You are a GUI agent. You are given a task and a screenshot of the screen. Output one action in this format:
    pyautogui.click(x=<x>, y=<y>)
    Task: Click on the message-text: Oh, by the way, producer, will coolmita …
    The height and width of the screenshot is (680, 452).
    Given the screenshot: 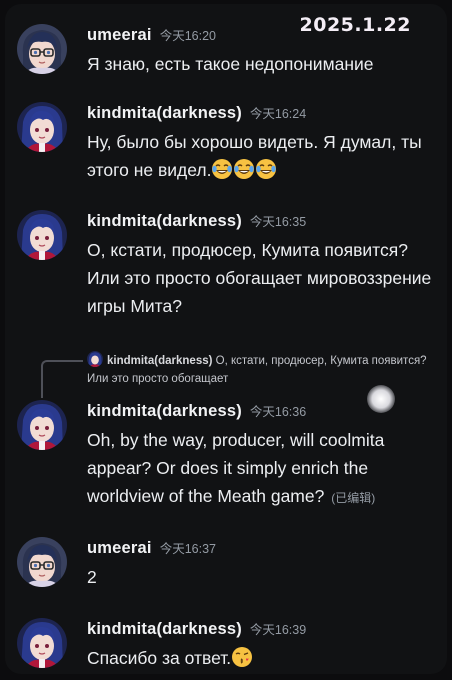 What is the action you would take?
    pyautogui.click(x=262, y=469)
    